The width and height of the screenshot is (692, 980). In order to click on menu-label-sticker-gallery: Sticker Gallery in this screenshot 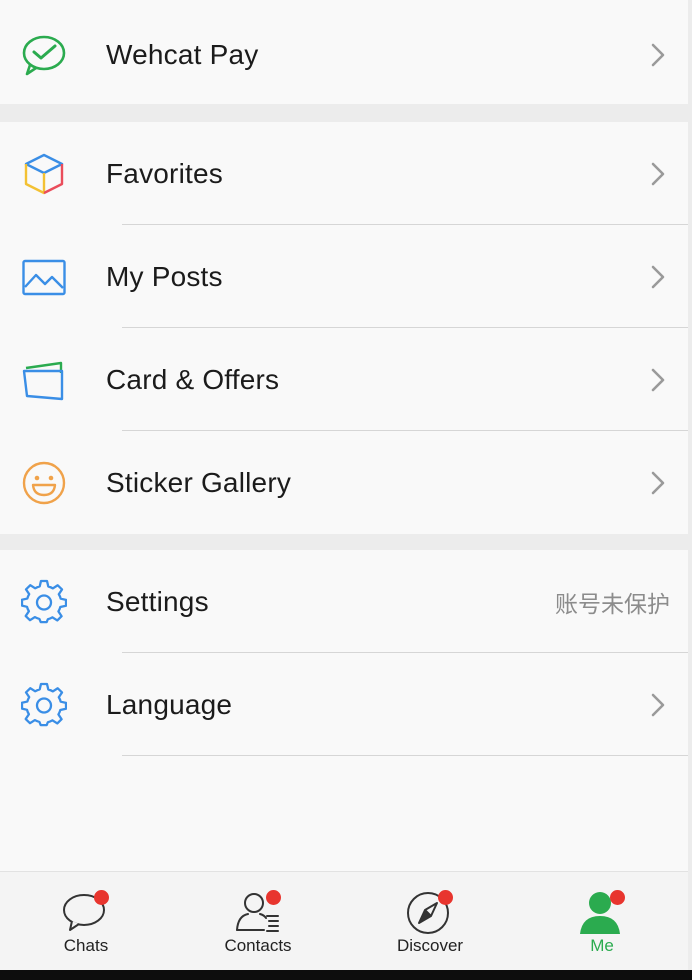, I will do `click(199, 482)`.